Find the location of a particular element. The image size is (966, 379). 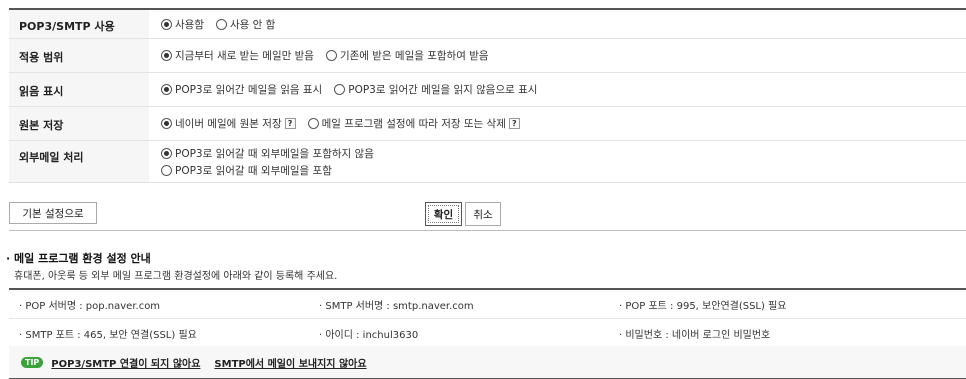

radio-follow-program: 메일 프로그램 설정에 따라 저장 또는 삭제? is located at coordinates (413, 123).